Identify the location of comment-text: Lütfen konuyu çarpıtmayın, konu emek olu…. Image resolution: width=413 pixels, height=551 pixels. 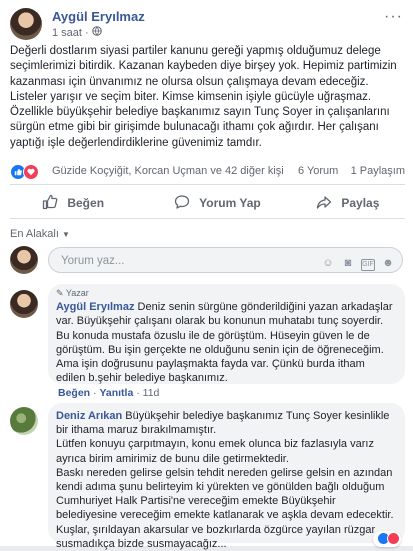
(215, 451).